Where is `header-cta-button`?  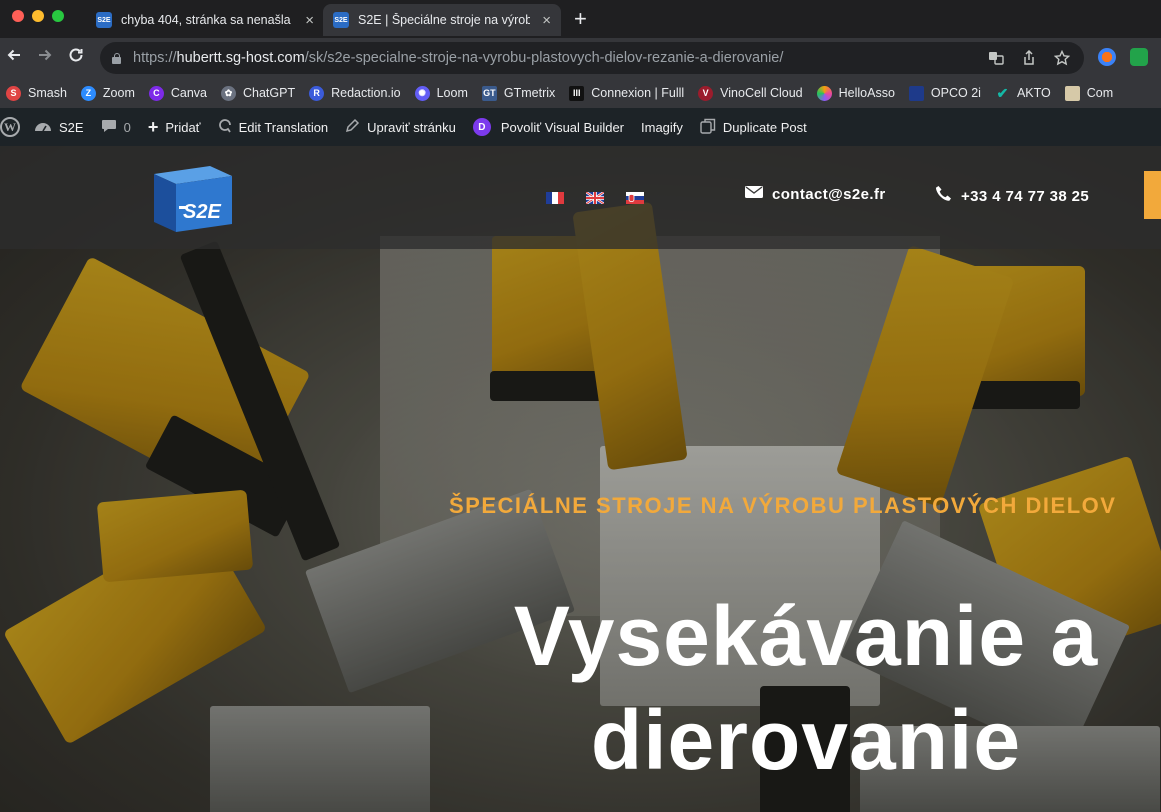
header-cta-button is located at coordinates (1152, 195).